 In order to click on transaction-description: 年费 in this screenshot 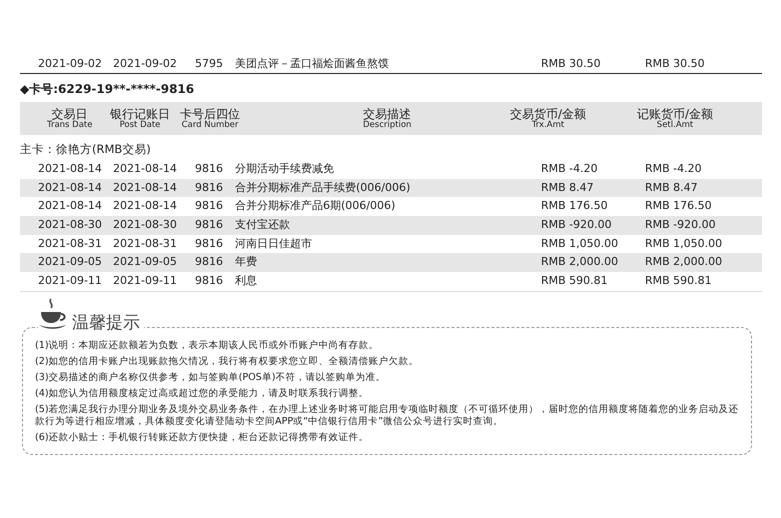, I will do `click(246, 261)`.